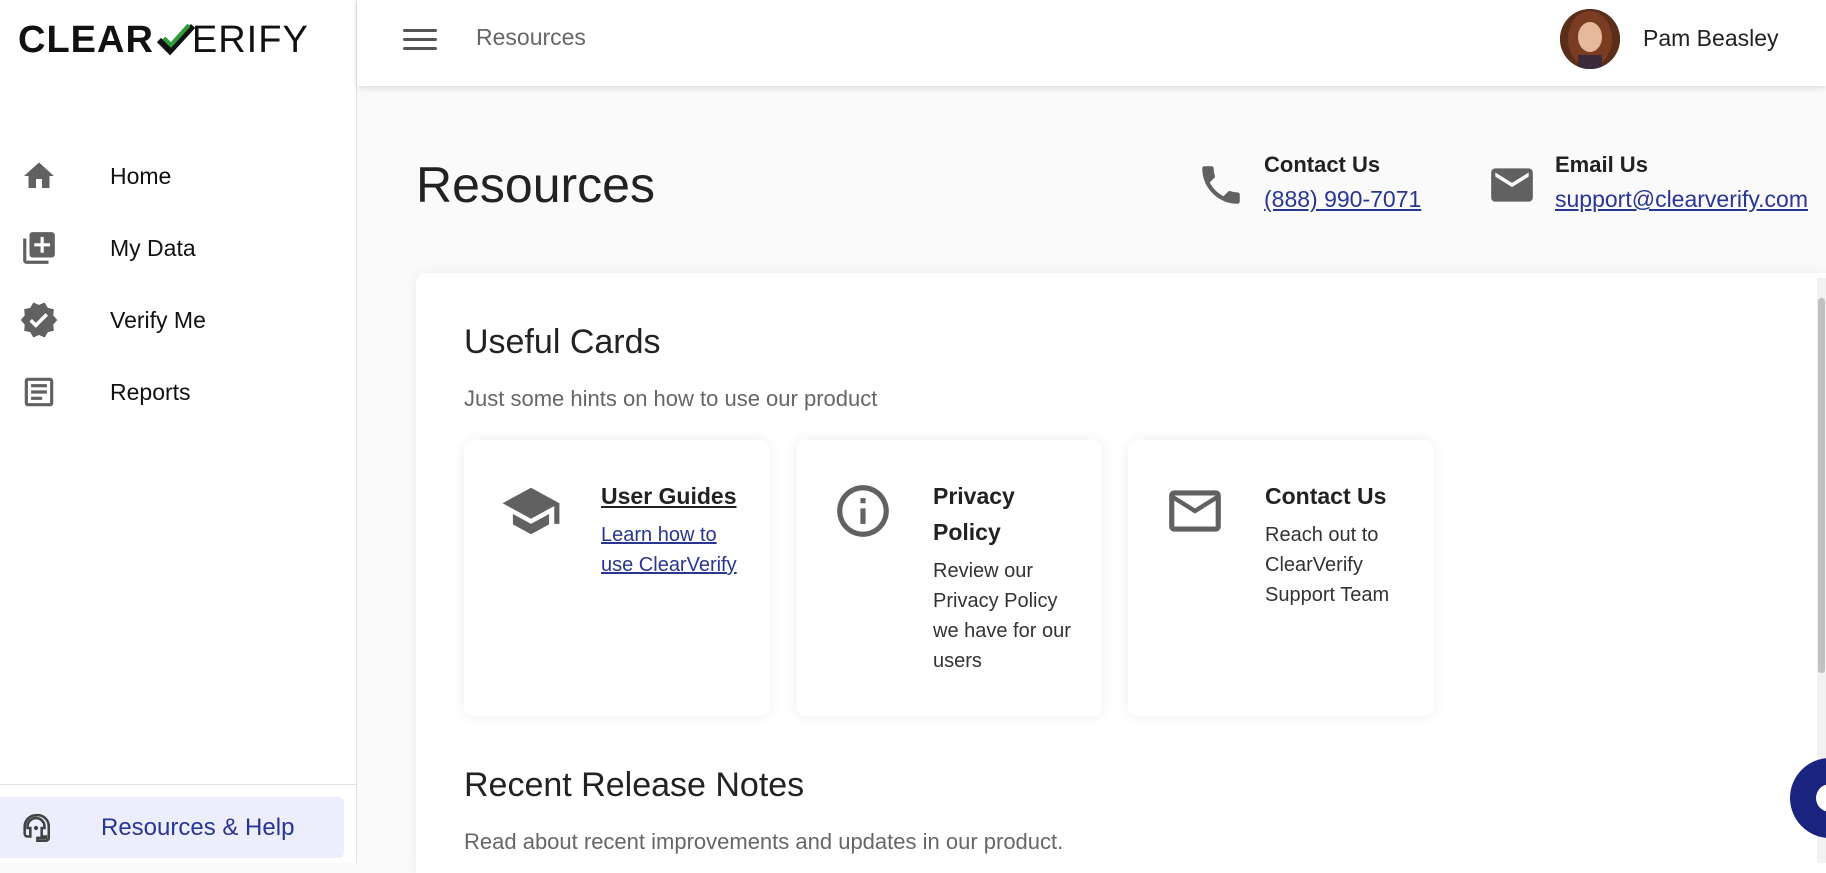 This screenshot has width=1826, height=873. What do you see at coordinates (39, 176) in the screenshot?
I see `home-icon` at bounding box center [39, 176].